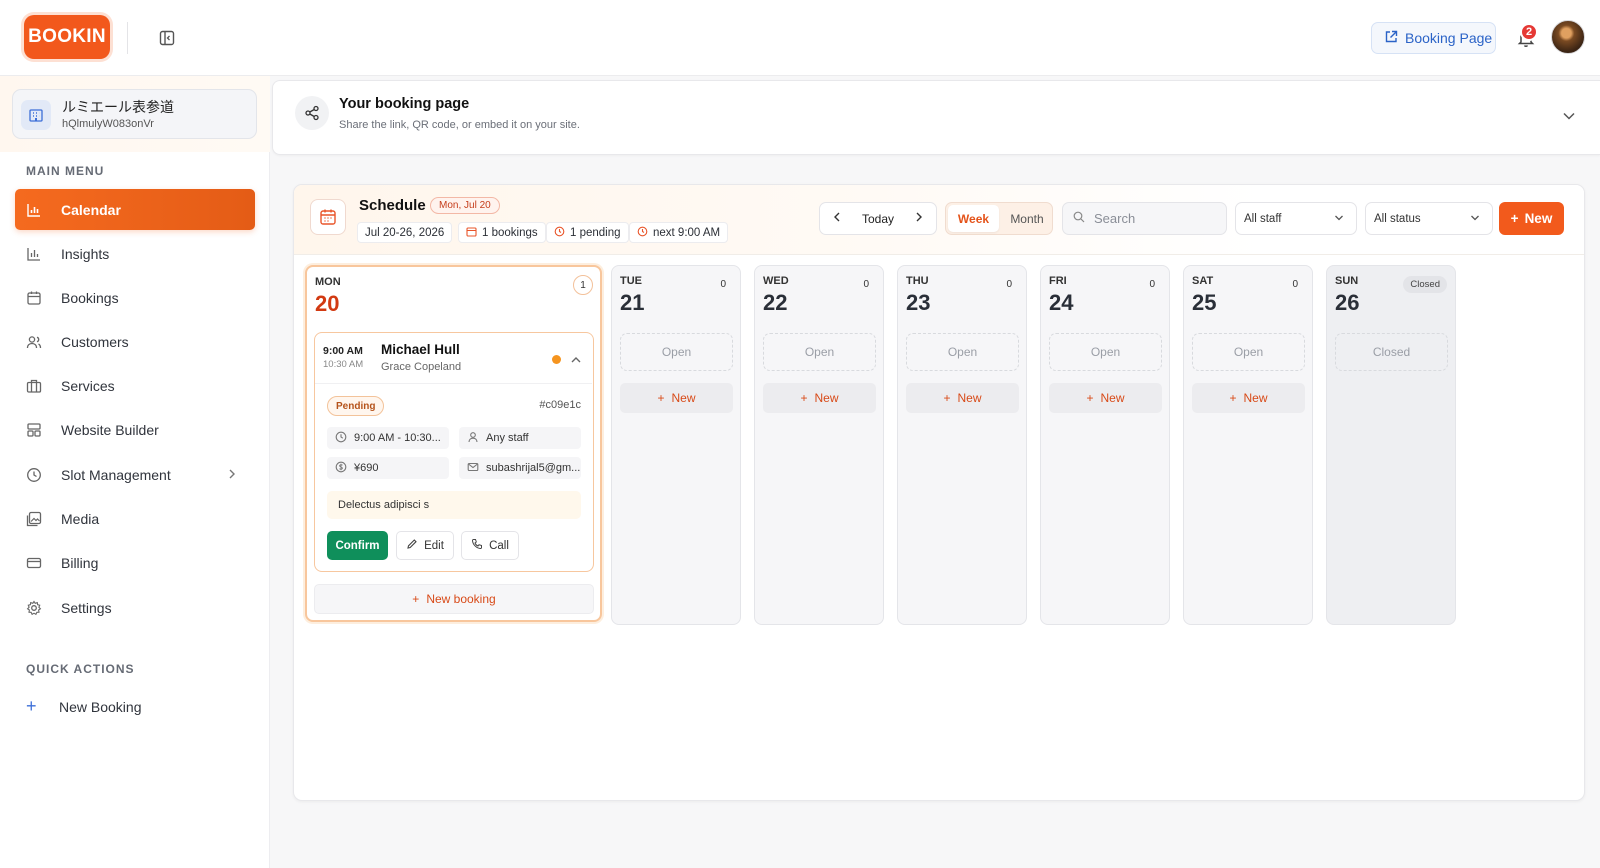 The height and width of the screenshot is (868, 1600). Describe the element at coordinates (67, 37) in the screenshot. I see `bookin-logo: BOOKIN` at that location.